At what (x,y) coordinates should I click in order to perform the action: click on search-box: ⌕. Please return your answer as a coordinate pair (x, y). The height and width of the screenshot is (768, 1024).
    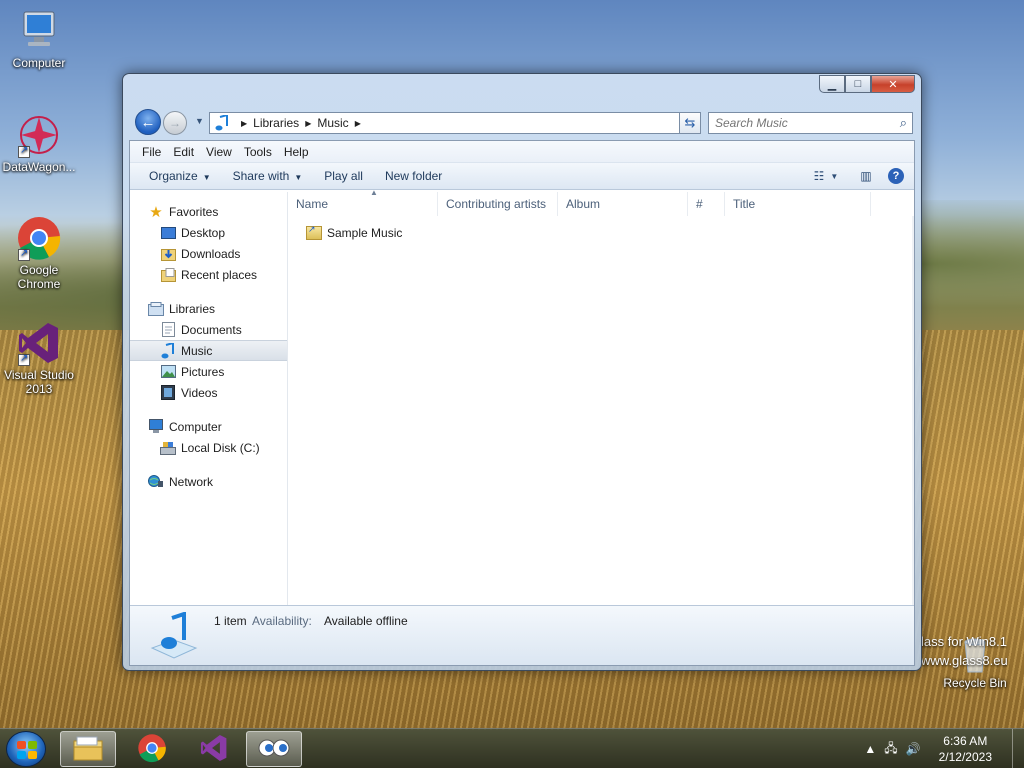
    Looking at the image, I should click on (810, 123).